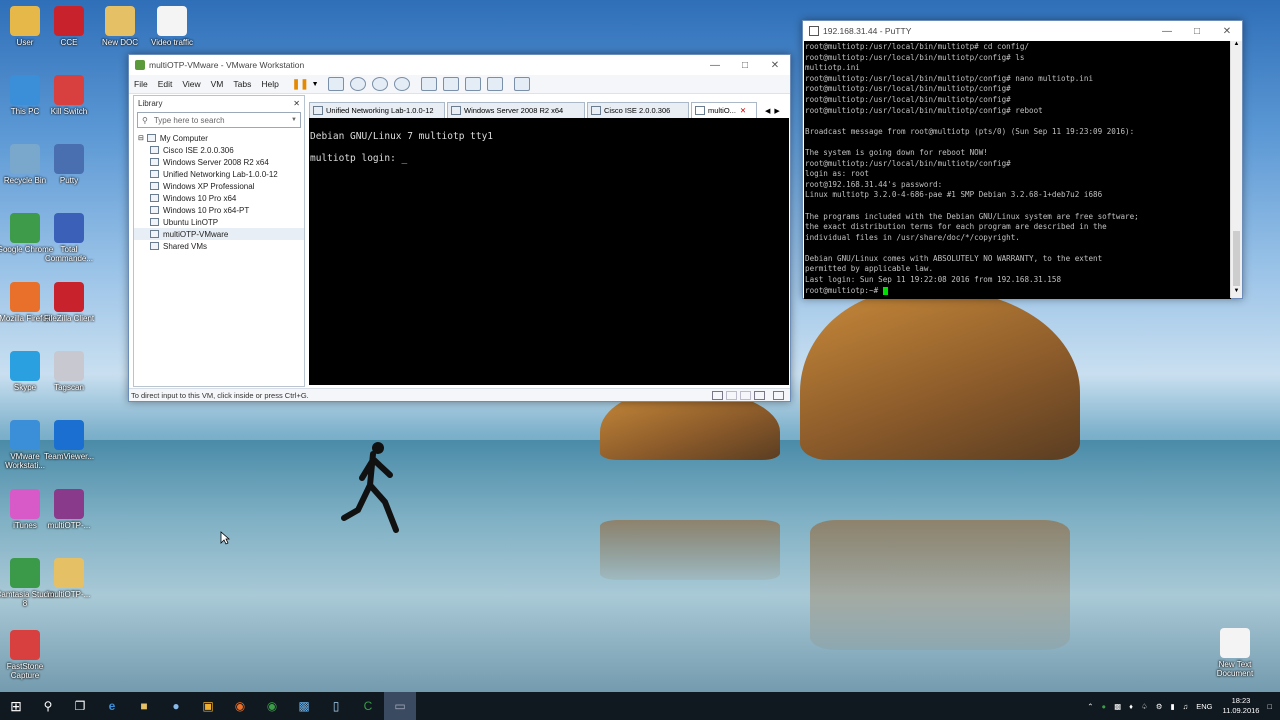 Image resolution: width=1280 pixels, height=720 pixels. Describe the element at coordinates (219, 210) in the screenshot. I see `tree-vm-item: Windows 10 Pro x64-PT` at that location.